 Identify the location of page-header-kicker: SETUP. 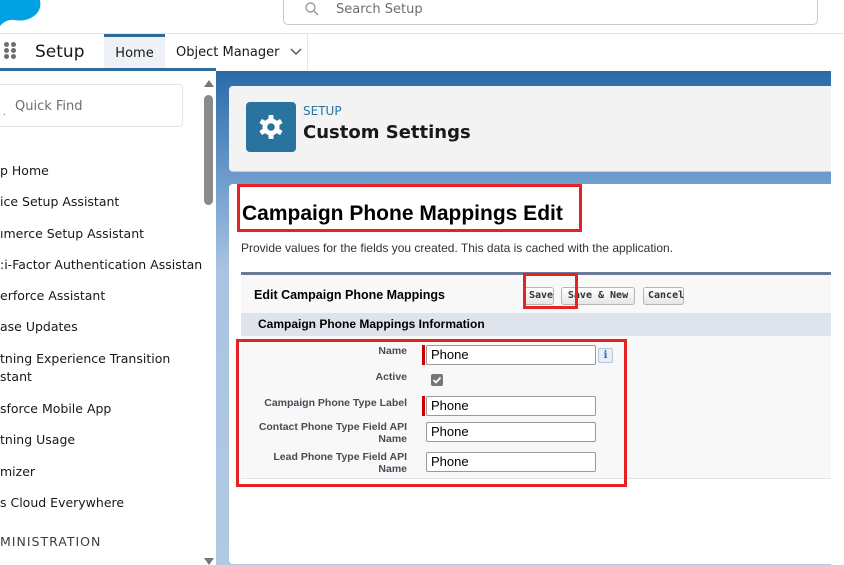
(322, 111).